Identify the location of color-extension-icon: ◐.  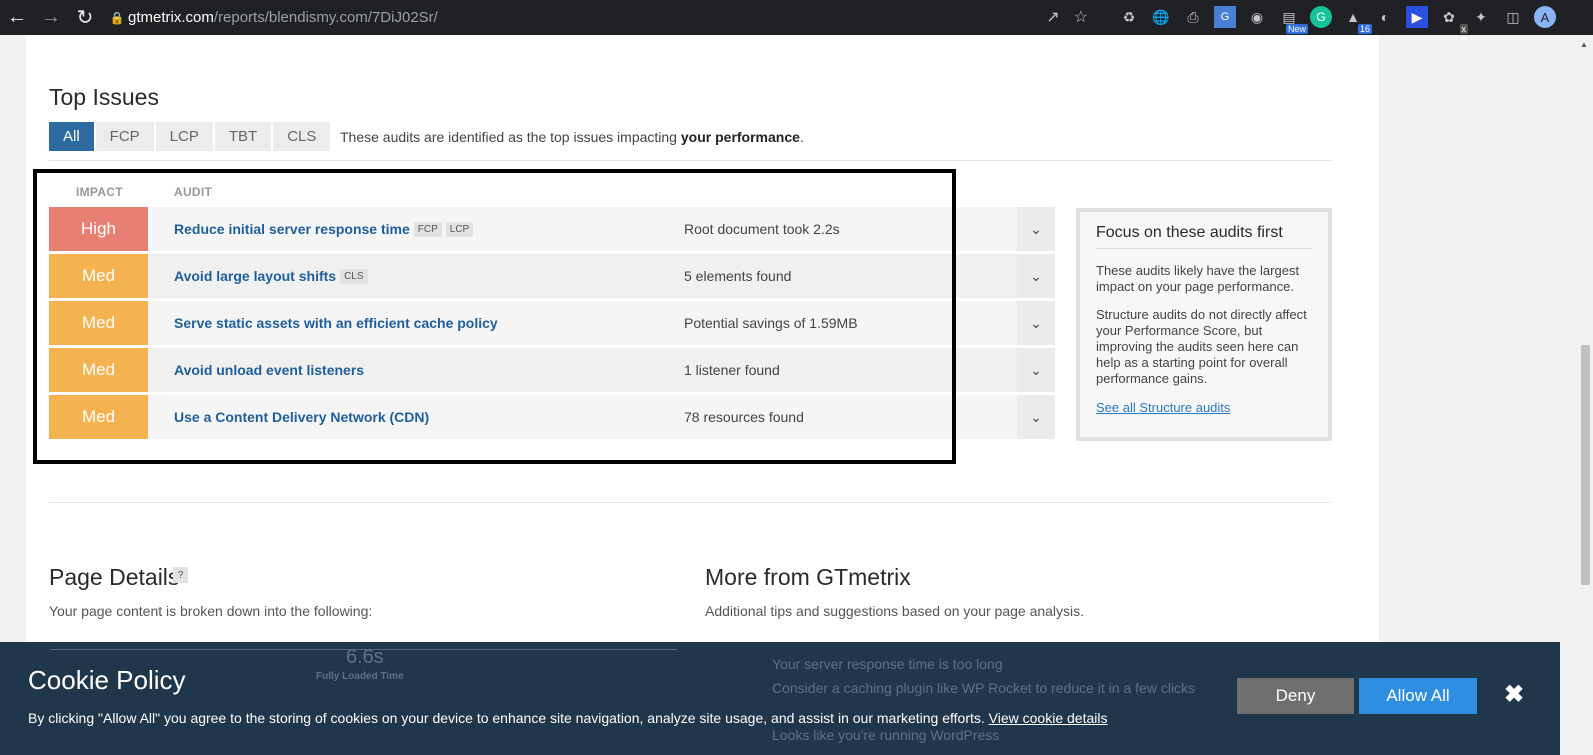
(1385, 17).